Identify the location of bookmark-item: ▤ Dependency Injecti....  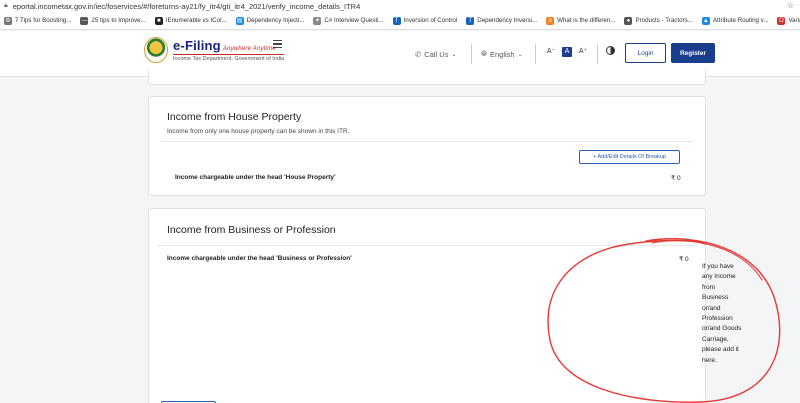
(270, 20).